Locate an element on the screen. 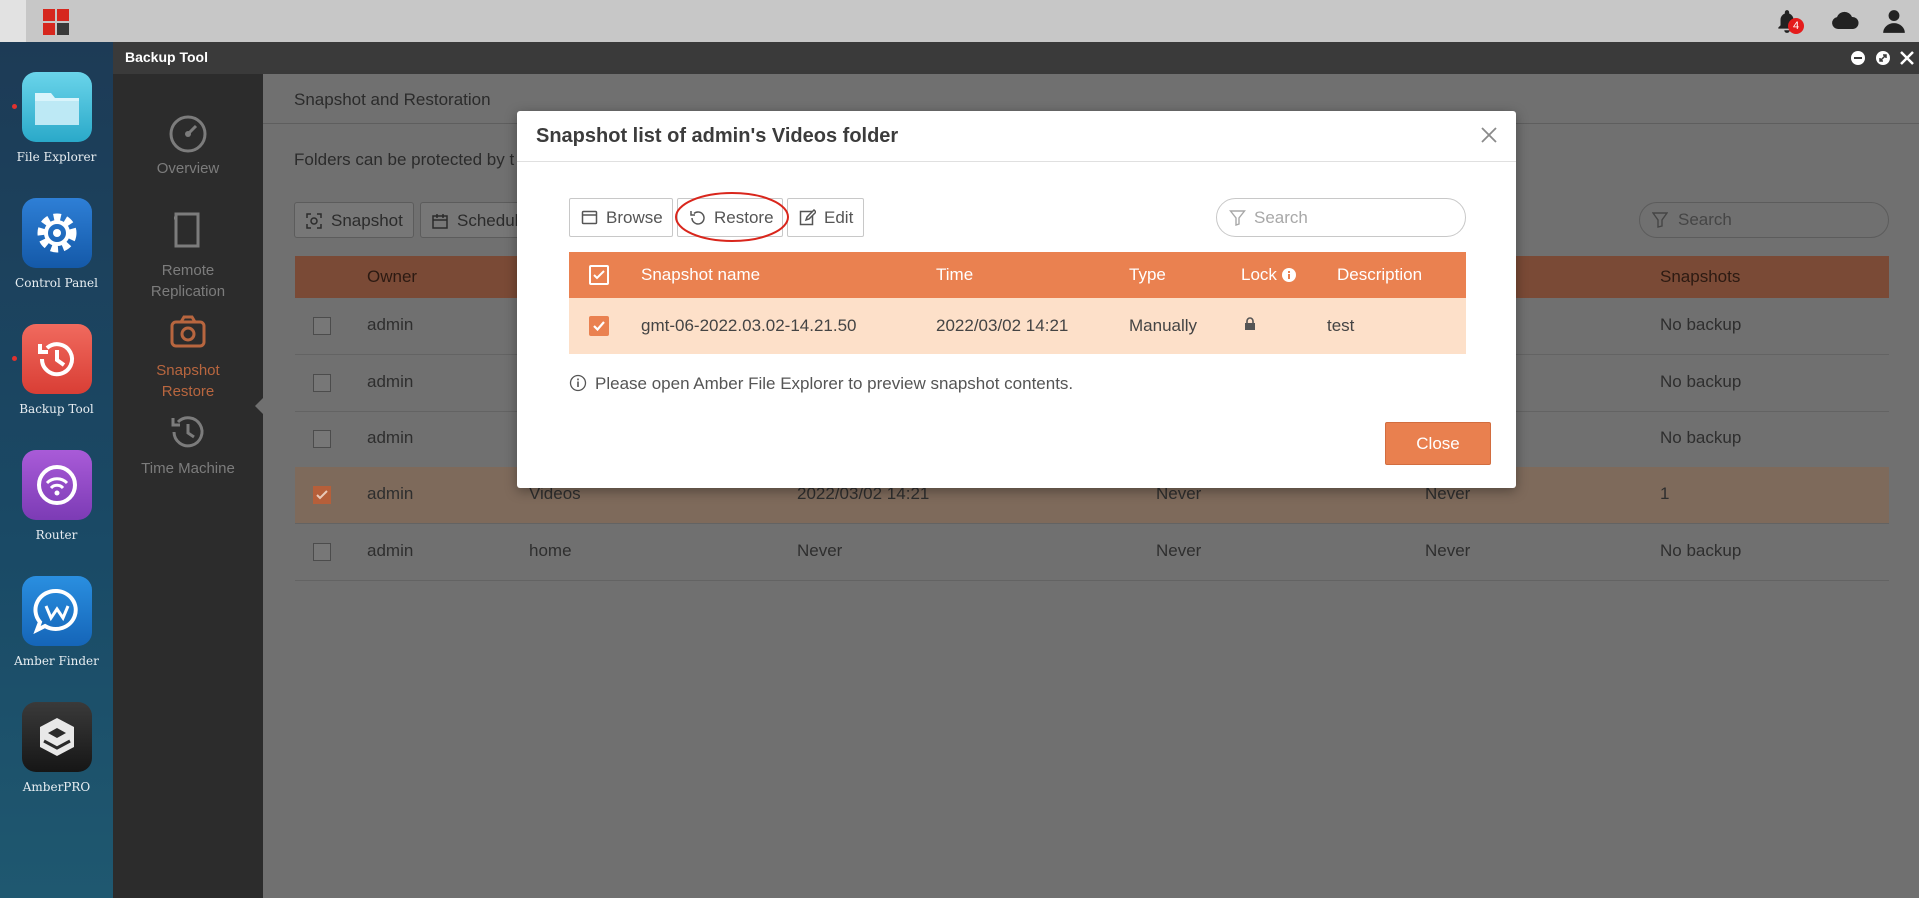 Image resolution: width=1919 pixels, height=898 pixels. column-description: Description is located at coordinates (1380, 274).